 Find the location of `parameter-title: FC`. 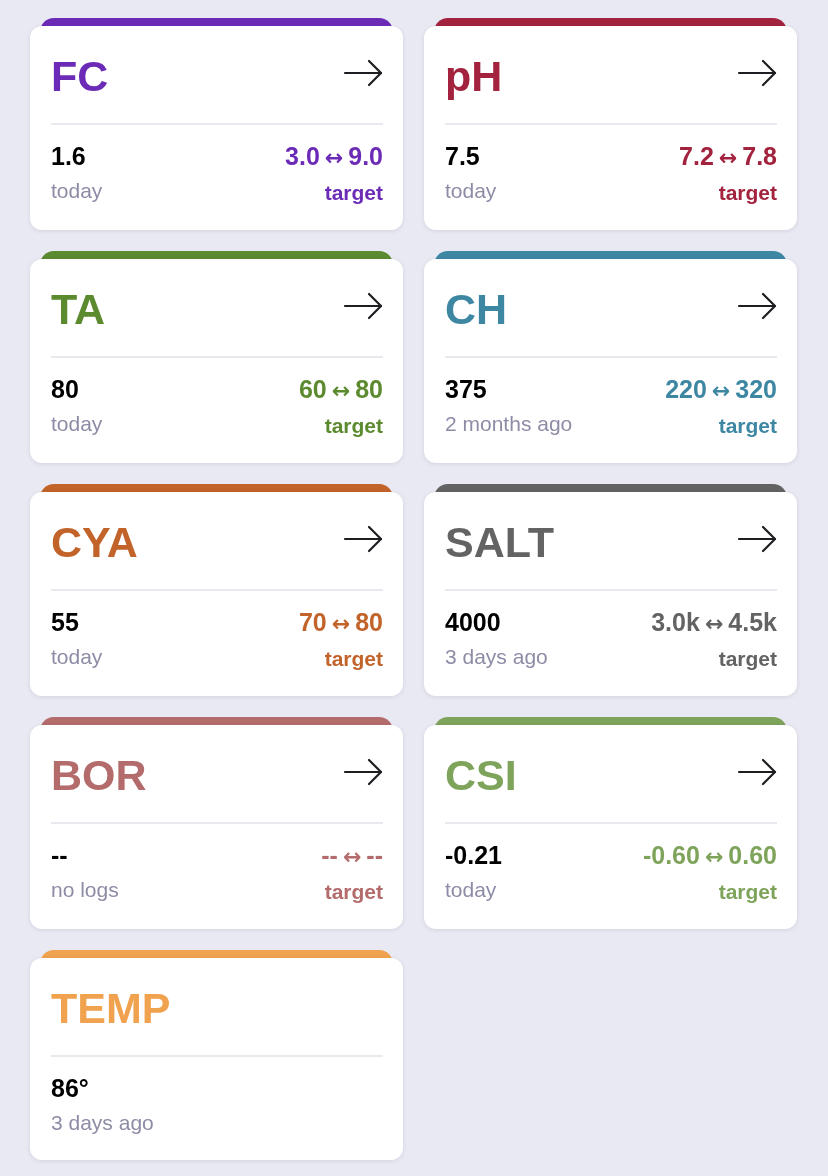

parameter-title: FC is located at coordinates (80, 76).